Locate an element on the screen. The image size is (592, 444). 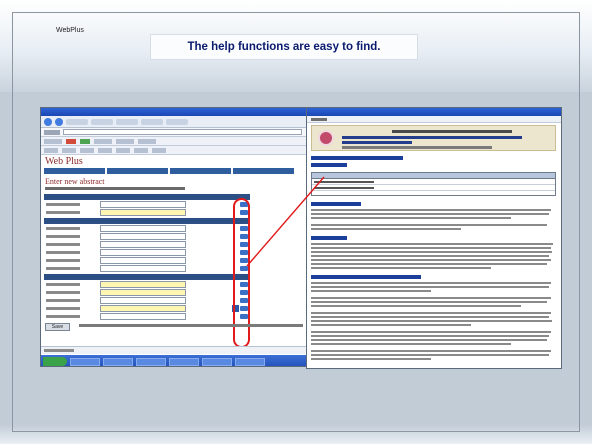
form-title: Enter new abstract is located at coordinates (75, 181).